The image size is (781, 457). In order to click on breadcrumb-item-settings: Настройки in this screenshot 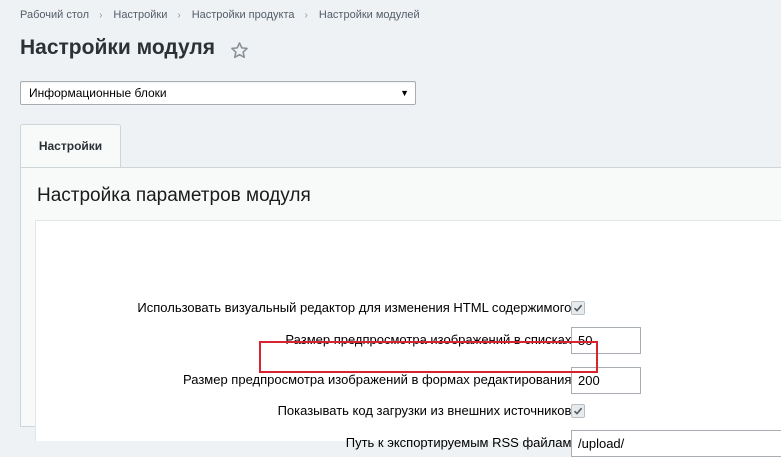, I will do `click(140, 15)`.